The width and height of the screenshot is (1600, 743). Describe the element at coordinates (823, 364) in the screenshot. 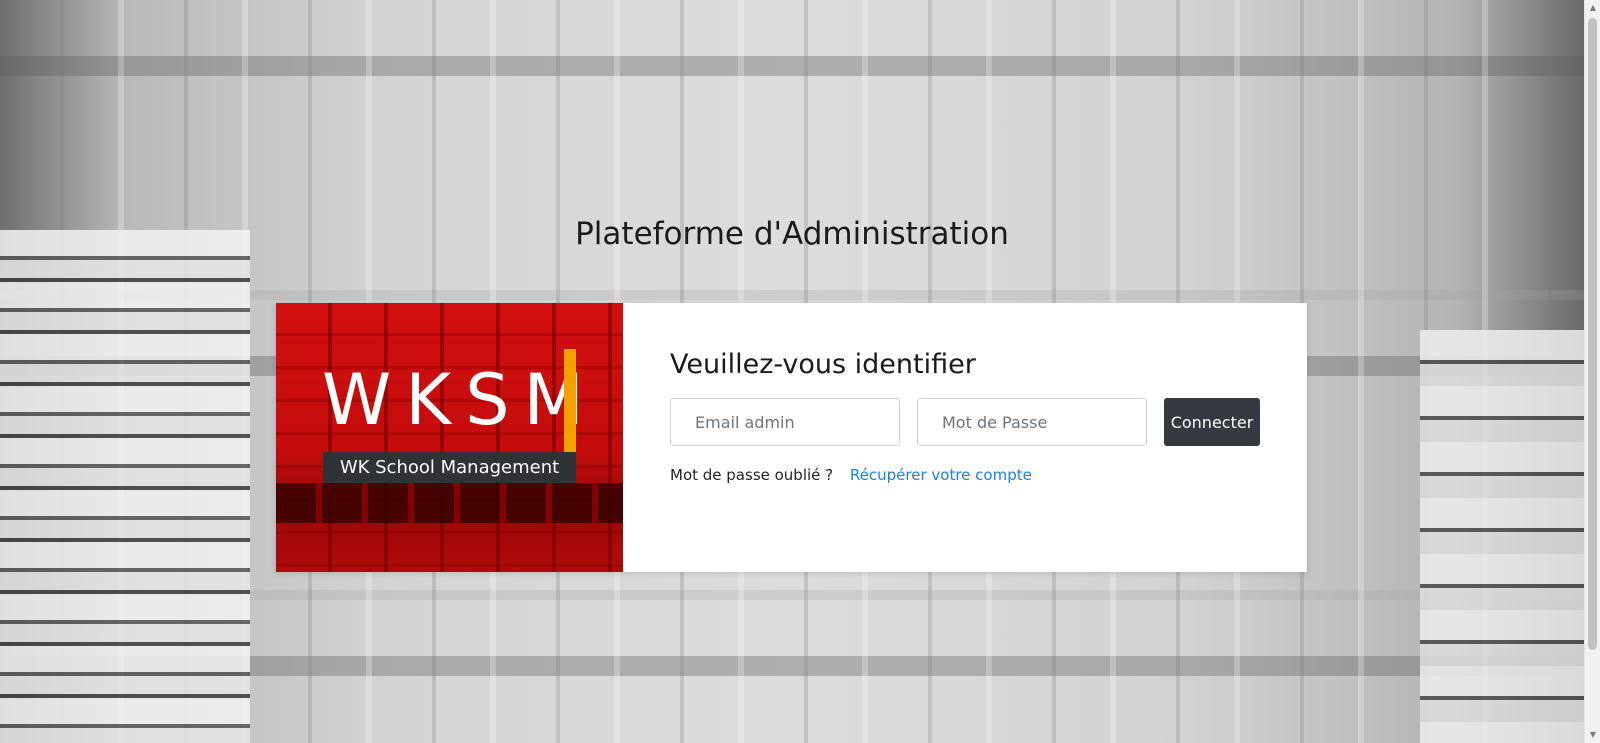

I see `form-heading: Veuillez-vous identifier` at that location.